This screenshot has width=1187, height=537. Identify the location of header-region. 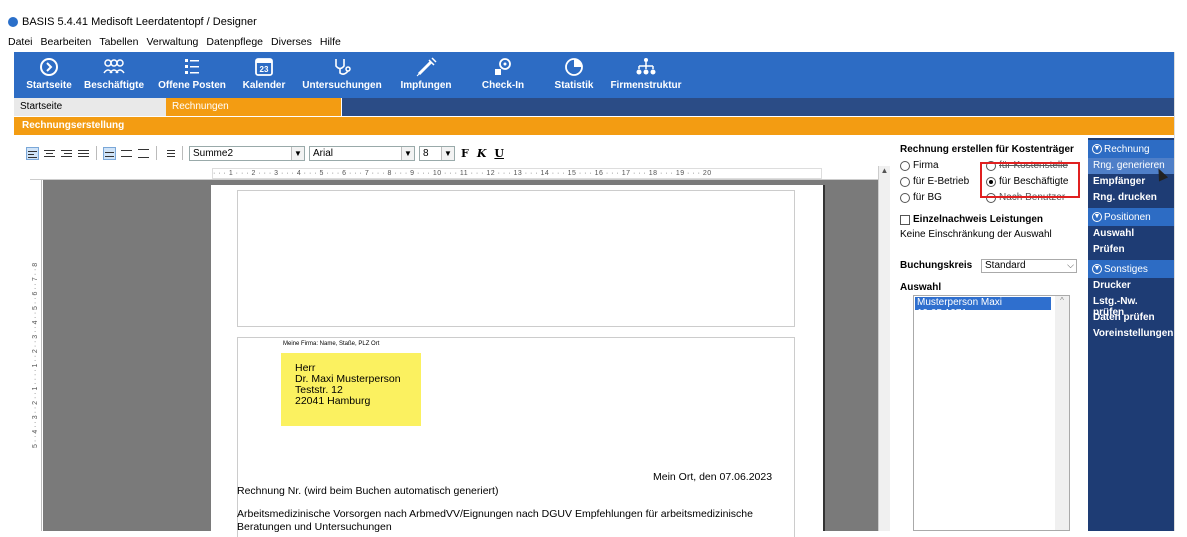
(516, 258).